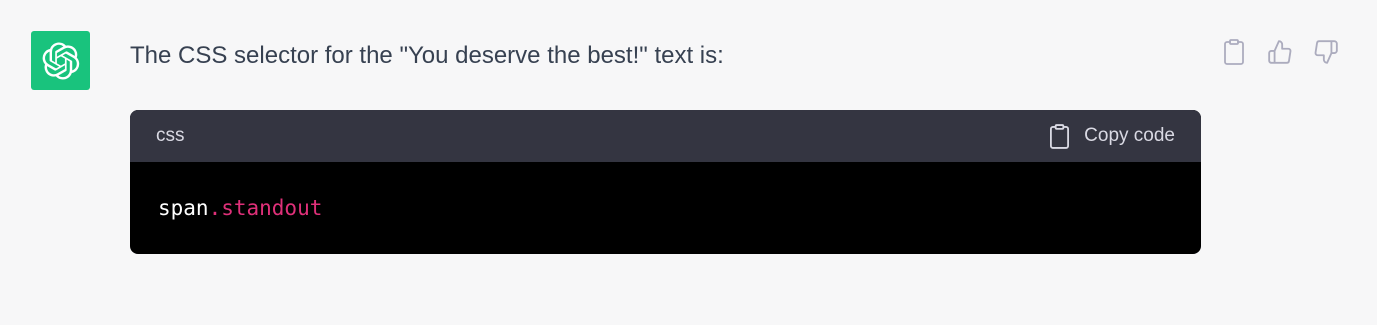 The image size is (1377, 325). Describe the element at coordinates (170, 135) in the screenshot. I see `code-language-label: css` at that location.